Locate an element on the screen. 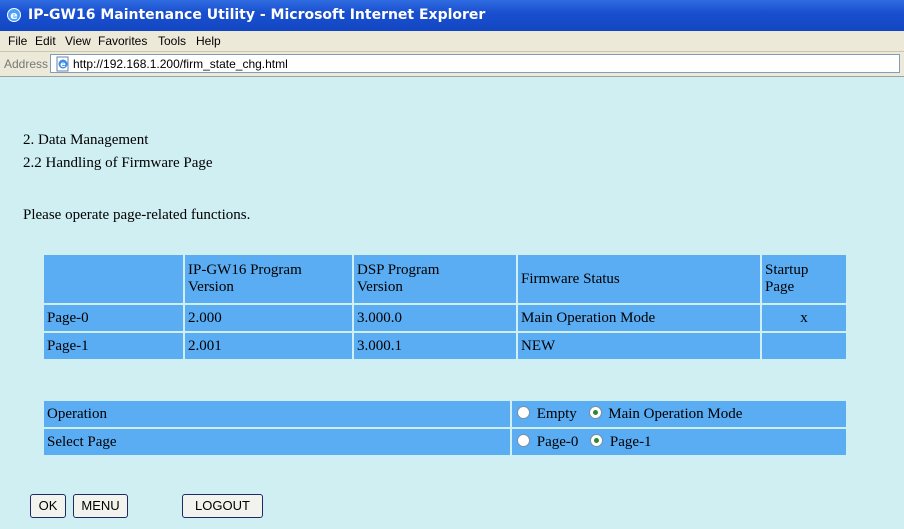 The width and height of the screenshot is (904, 529). address-url: http://192.168.1.200/firm_state_chg.html is located at coordinates (180, 64).